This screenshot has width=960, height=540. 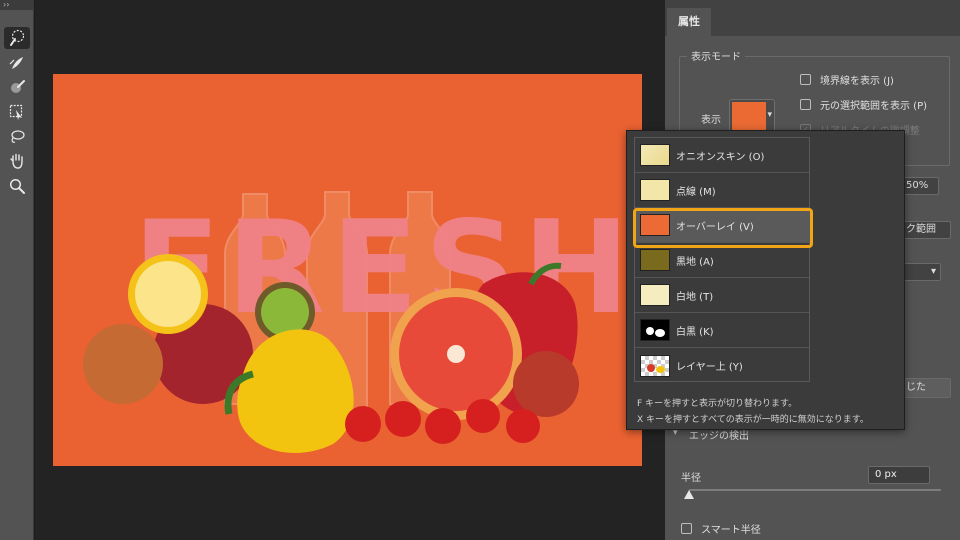 I want to click on zoom-icon, so click(x=17, y=186).